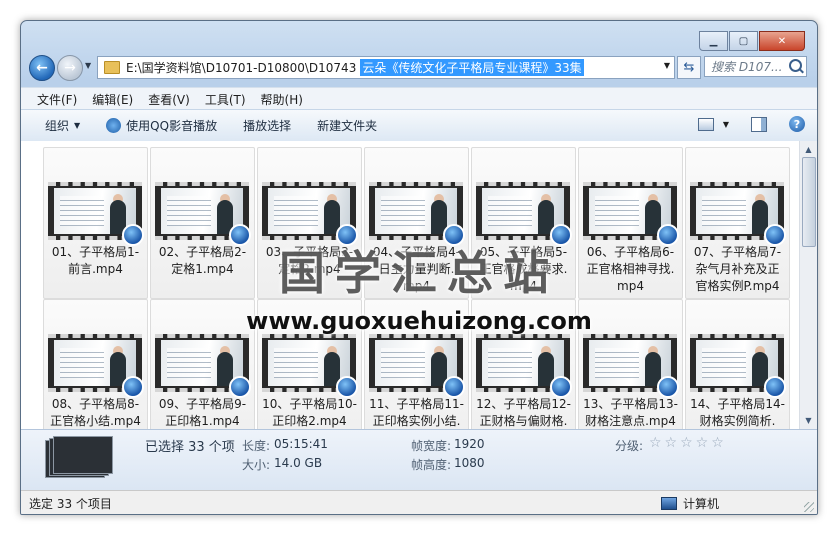 The width and height of the screenshot is (836, 534). Describe the element at coordinates (419, 502) in the screenshot. I see `status-bar: 选定 33 个项目 计算机` at that location.